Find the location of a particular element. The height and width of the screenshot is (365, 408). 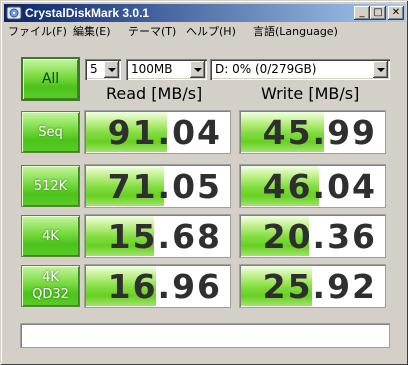

test-count-select: 5 is located at coordinates (103, 69).